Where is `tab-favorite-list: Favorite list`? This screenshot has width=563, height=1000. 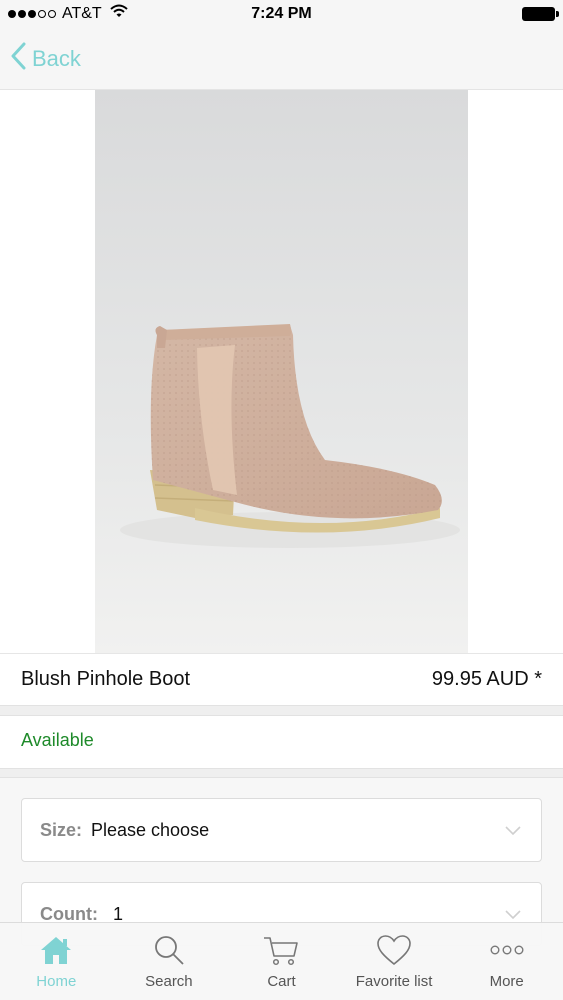
tab-favorite-list: Favorite list is located at coordinates (394, 961).